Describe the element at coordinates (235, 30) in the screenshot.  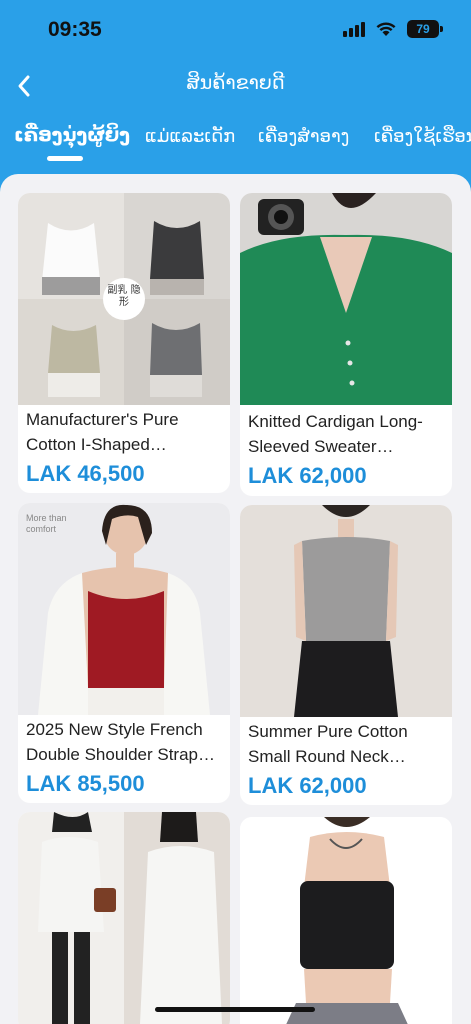
I see `status-bar: 09:35 79` at that location.